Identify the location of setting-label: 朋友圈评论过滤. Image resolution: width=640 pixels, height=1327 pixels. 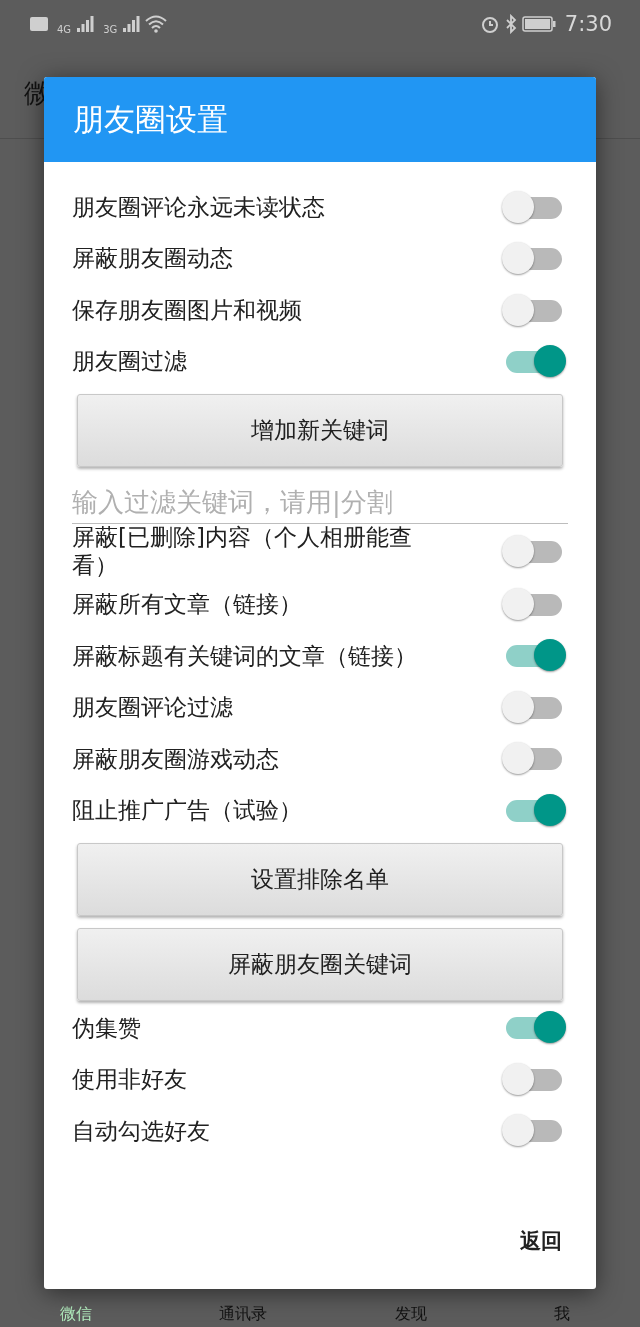
(152, 708).